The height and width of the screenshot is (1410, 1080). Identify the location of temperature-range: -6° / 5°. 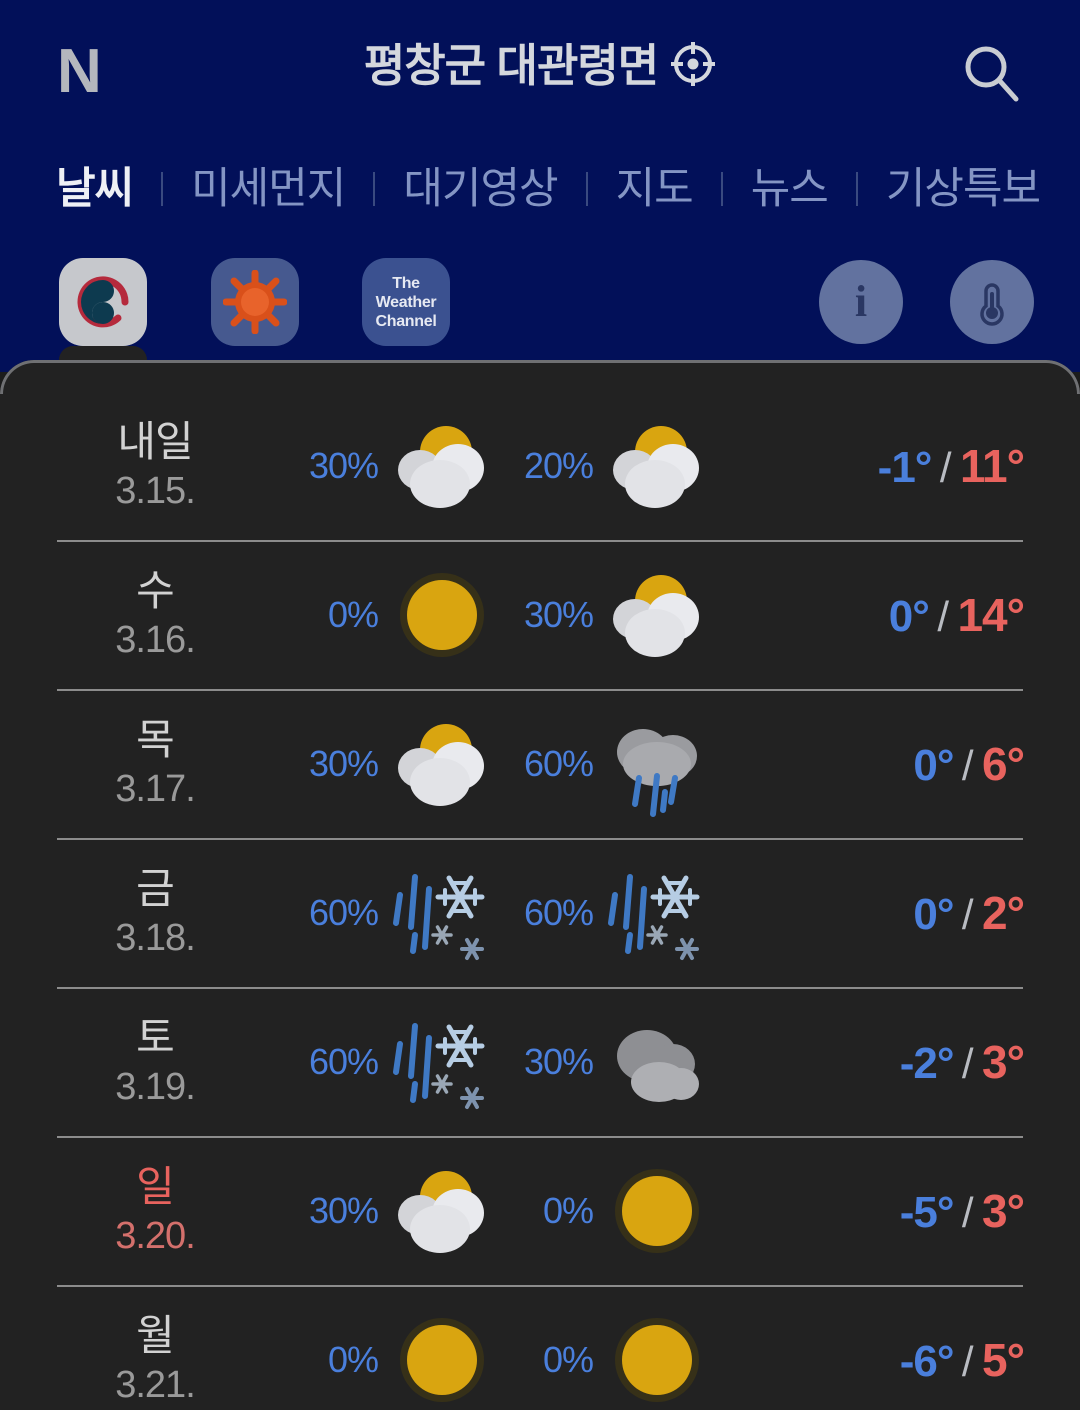
(905, 1360).